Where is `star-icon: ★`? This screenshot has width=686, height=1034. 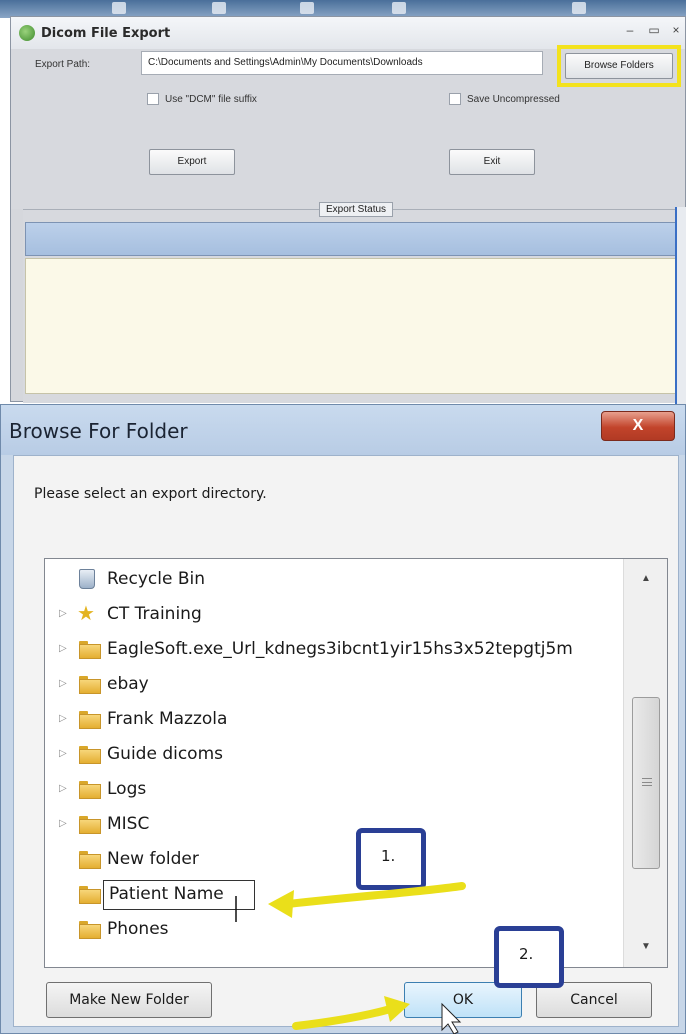
star-icon: ★ is located at coordinates (86, 614).